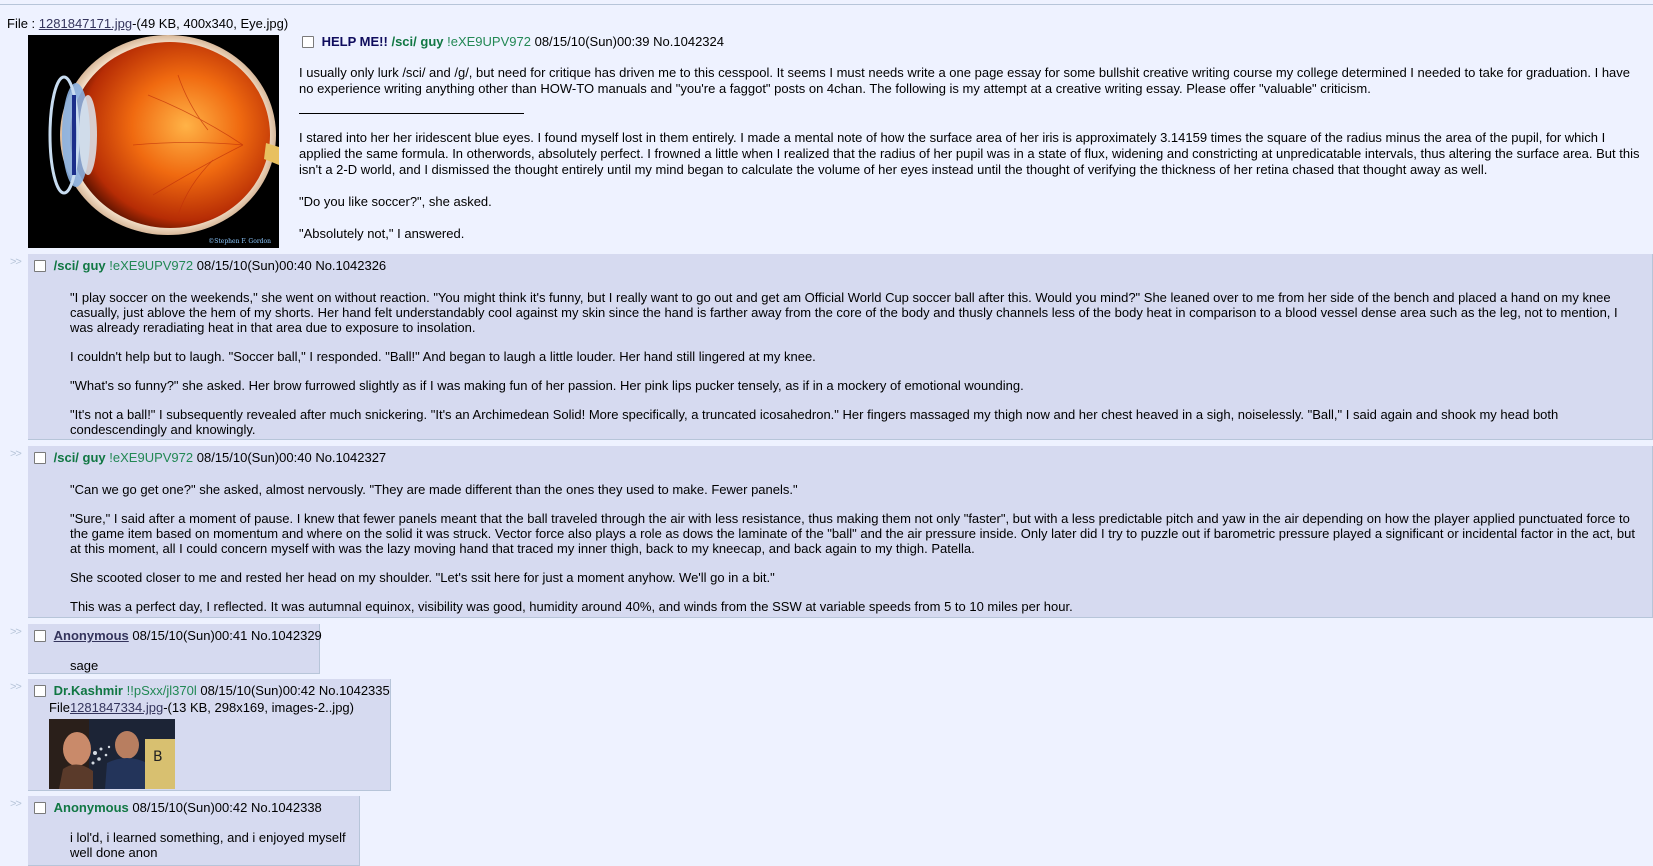 This screenshot has width=1653, height=866. I want to click on op-image-eye-diagram: ©Stephen F. Gordon, so click(153, 141).